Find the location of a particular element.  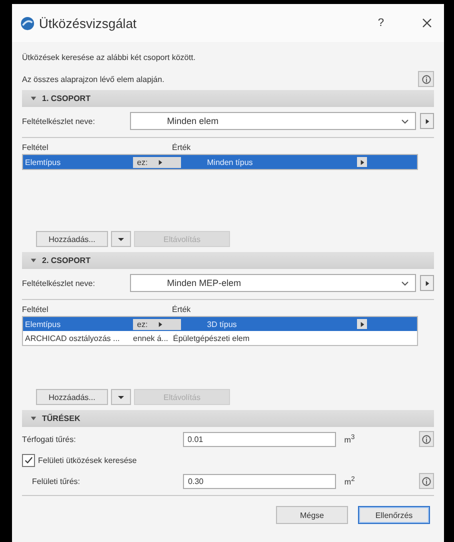

help-button: ? is located at coordinates (381, 23).